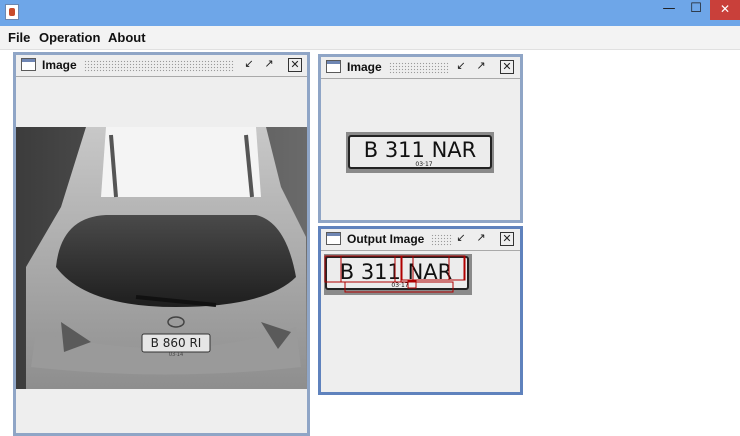  What do you see at coordinates (12, 12) in the screenshot?
I see `java-app-icon` at bounding box center [12, 12].